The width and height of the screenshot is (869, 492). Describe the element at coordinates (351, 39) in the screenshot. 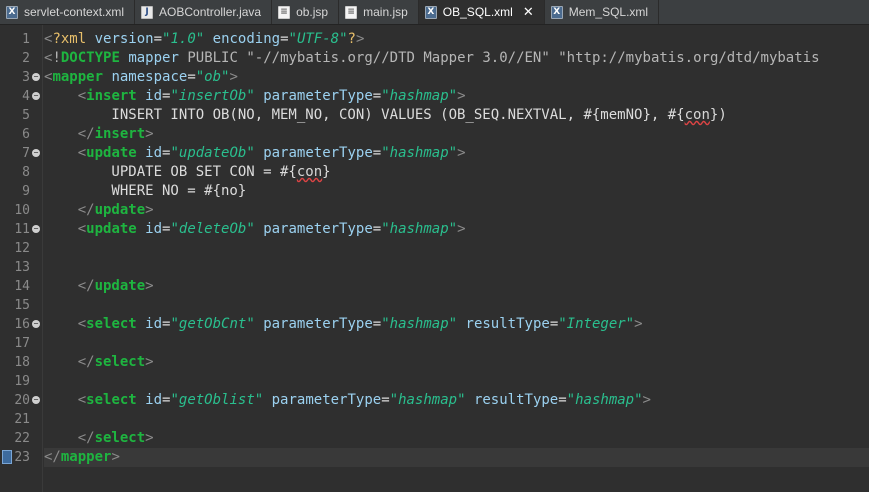

I see `code-token: ?` at that location.